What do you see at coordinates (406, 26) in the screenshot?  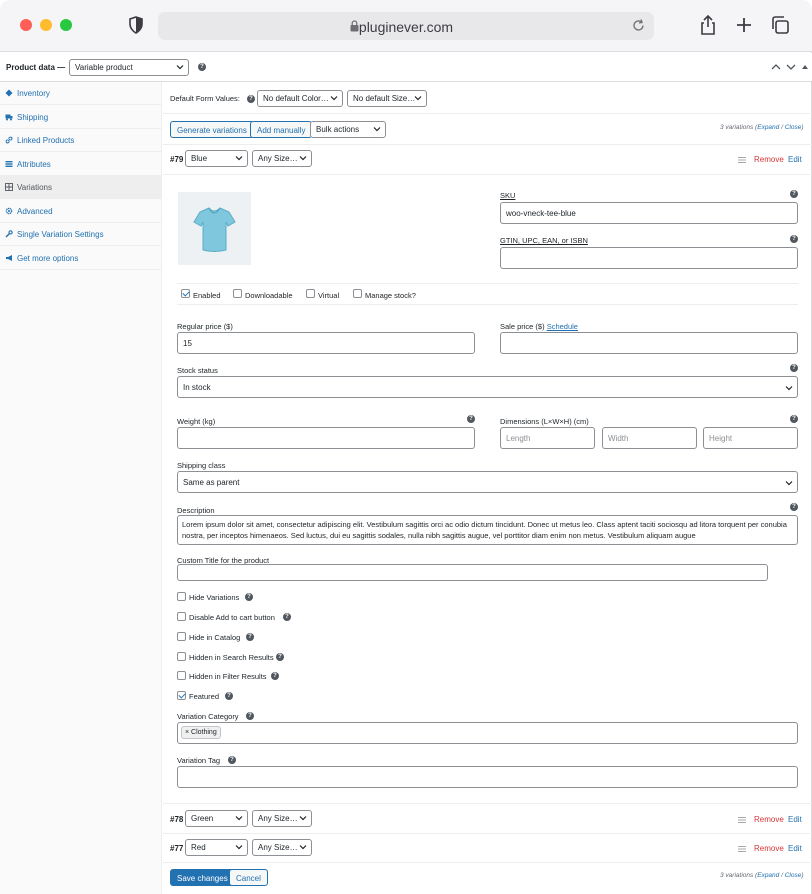 I see `address-bar: pluginever.com` at bounding box center [406, 26].